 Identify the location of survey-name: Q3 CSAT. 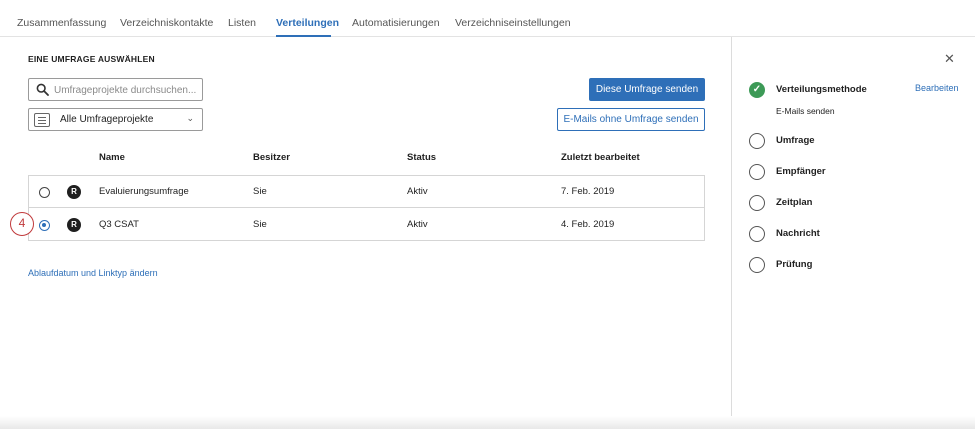
(119, 224).